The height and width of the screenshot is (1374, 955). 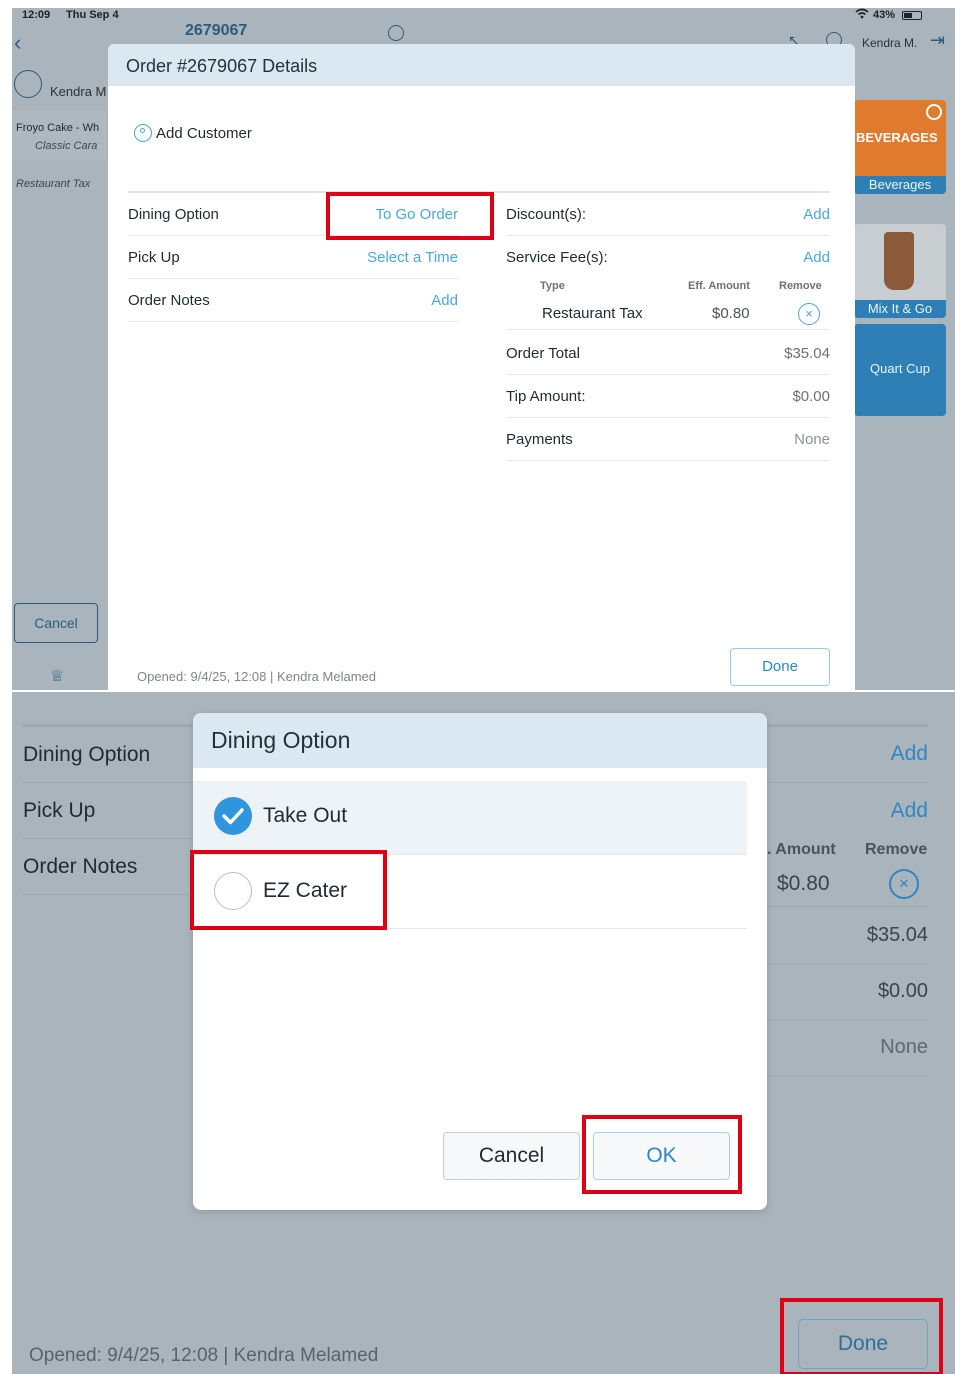 What do you see at coordinates (668, 214) in the screenshot?
I see `discounts-row: Discount(s): Add` at bounding box center [668, 214].